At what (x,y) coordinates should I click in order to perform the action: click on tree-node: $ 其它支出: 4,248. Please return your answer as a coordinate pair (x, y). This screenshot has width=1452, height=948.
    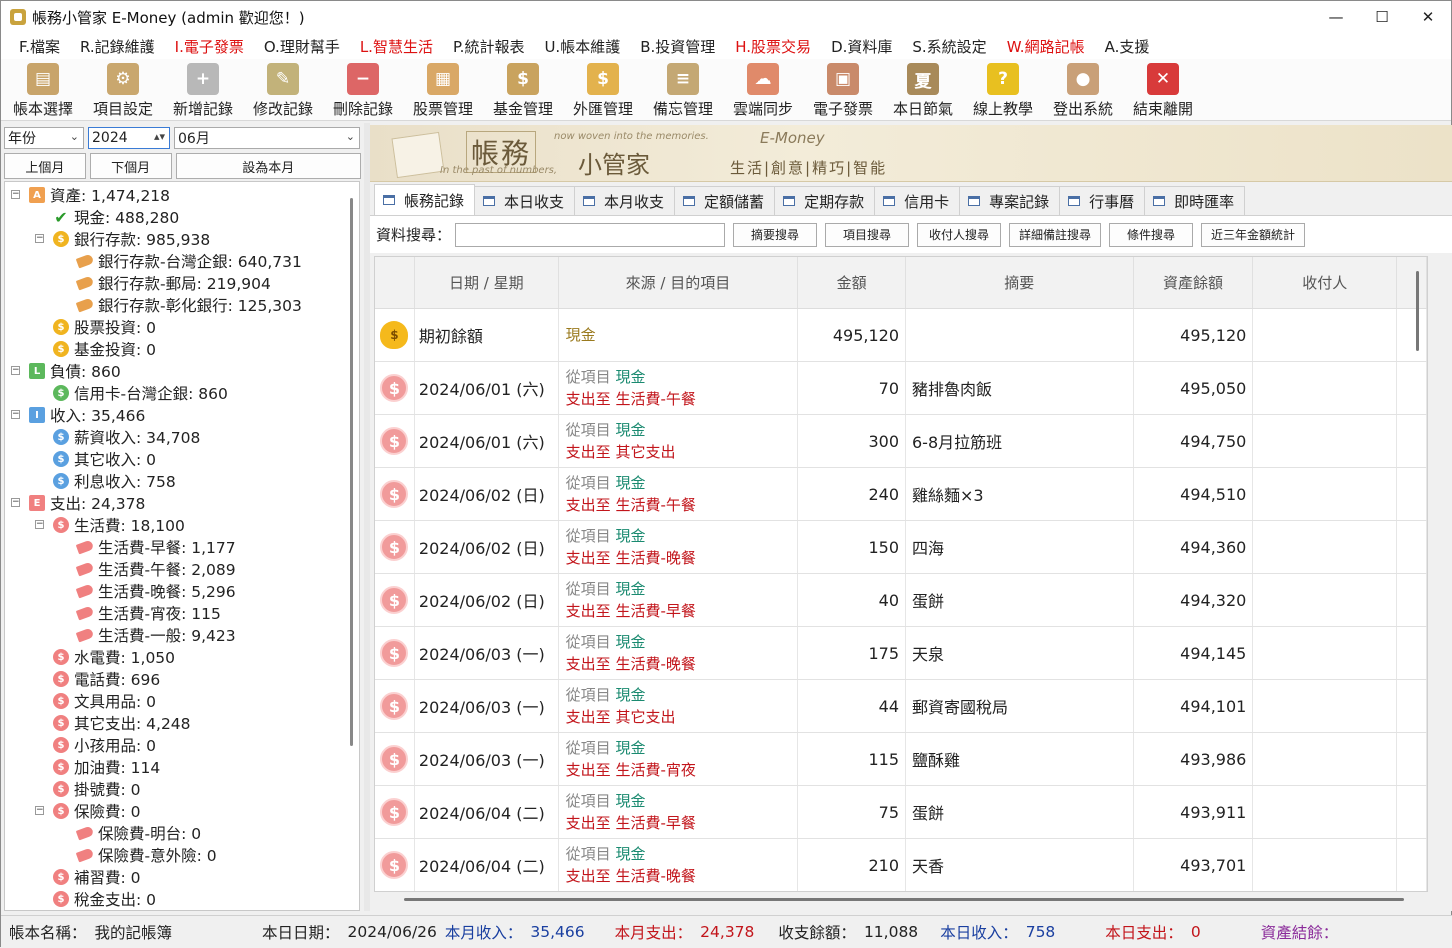
    Looking at the image, I should click on (122, 723).